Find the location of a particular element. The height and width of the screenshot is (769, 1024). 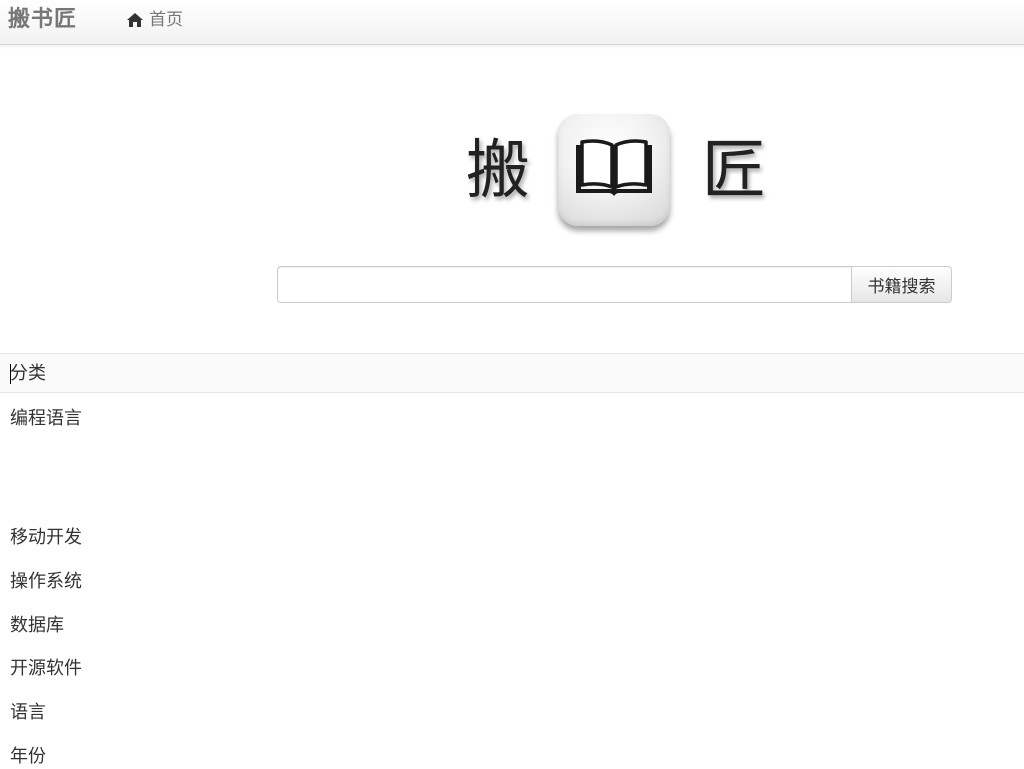

logo-char-left: 搬 is located at coordinates (498, 171).